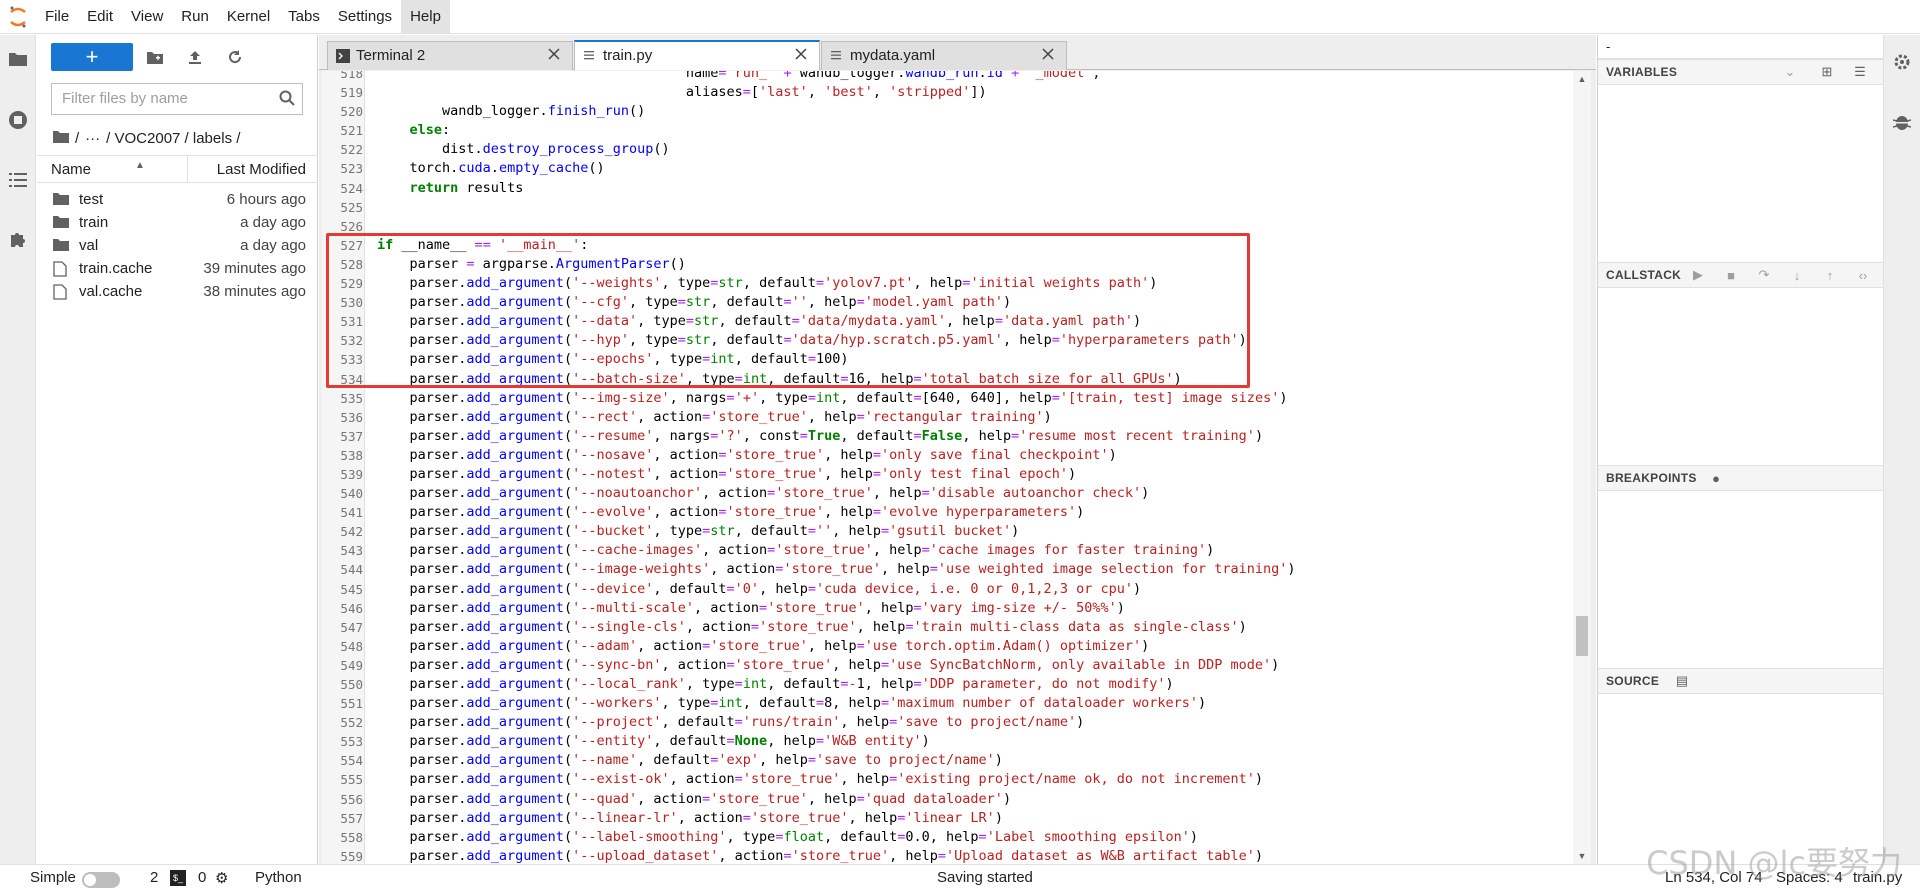 The image size is (1920, 891). Describe the element at coordinates (450, 55) in the screenshot. I see `tab-terminal-2: Terminal 2` at that location.